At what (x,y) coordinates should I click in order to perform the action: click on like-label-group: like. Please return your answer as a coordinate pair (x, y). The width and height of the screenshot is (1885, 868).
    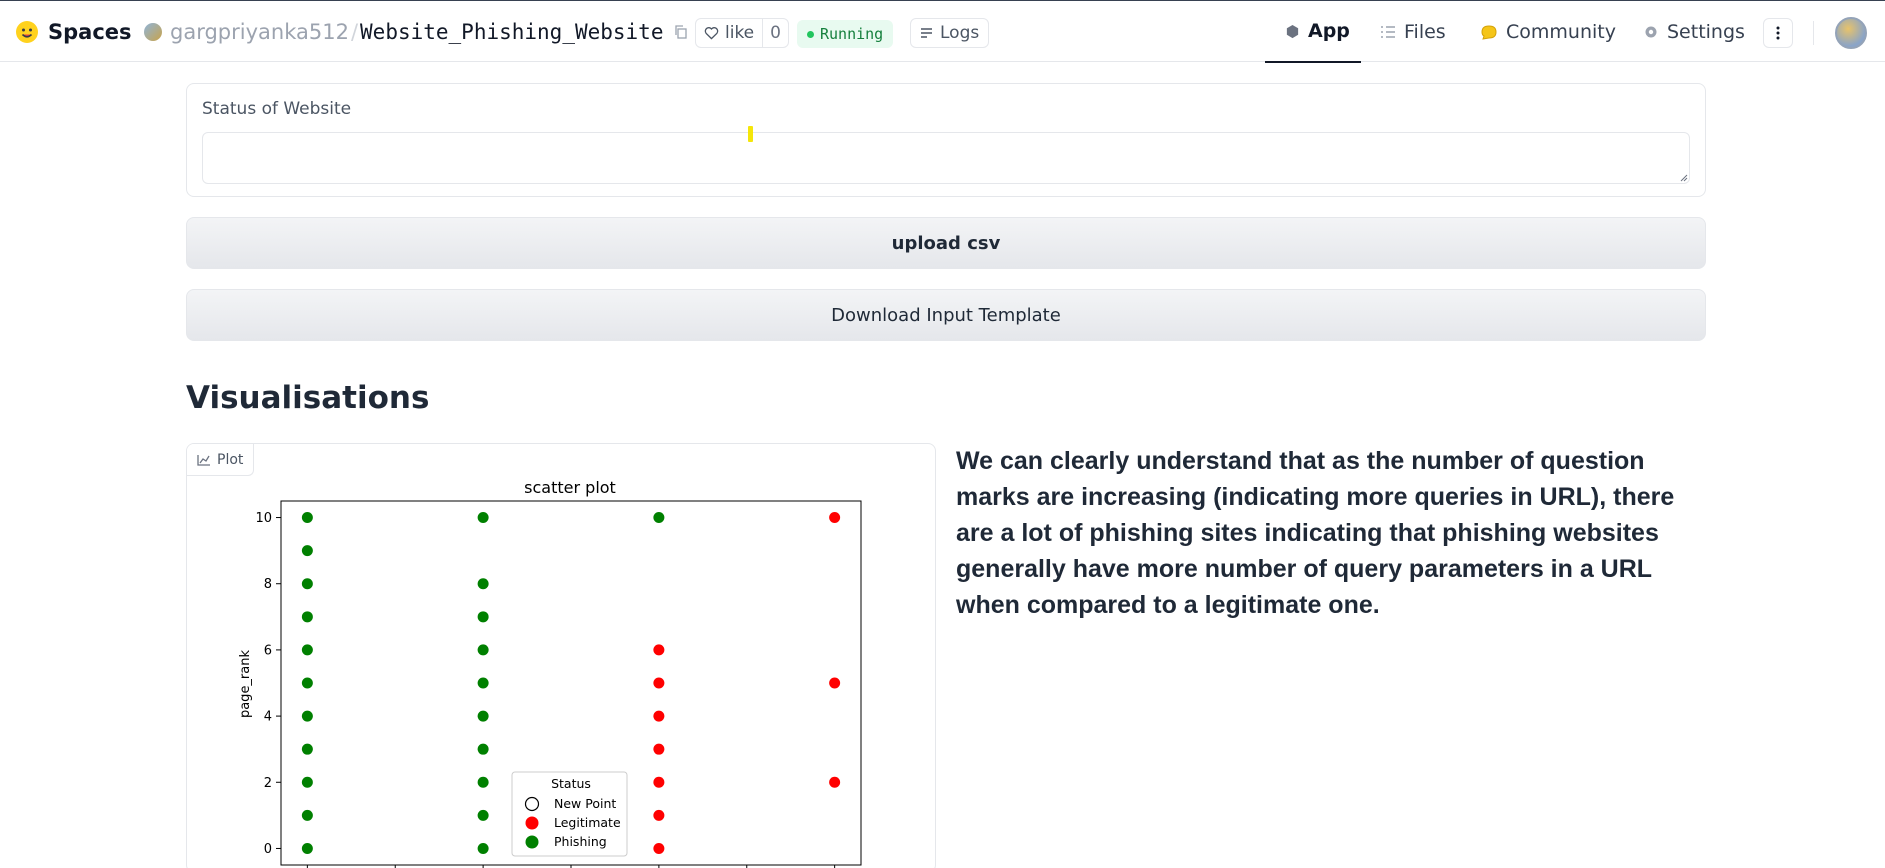
    Looking at the image, I should click on (729, 33).